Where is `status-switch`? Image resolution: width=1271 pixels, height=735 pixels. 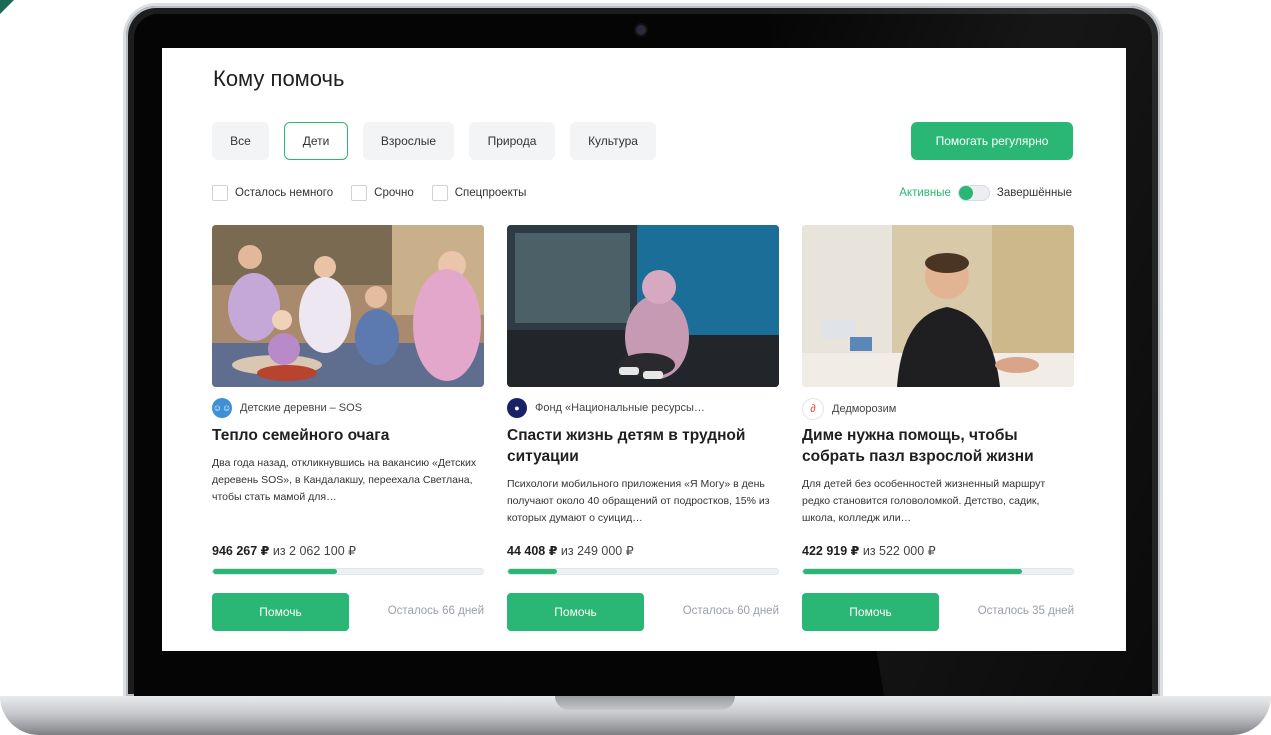
status-switch is located at coordinates (973, 193).